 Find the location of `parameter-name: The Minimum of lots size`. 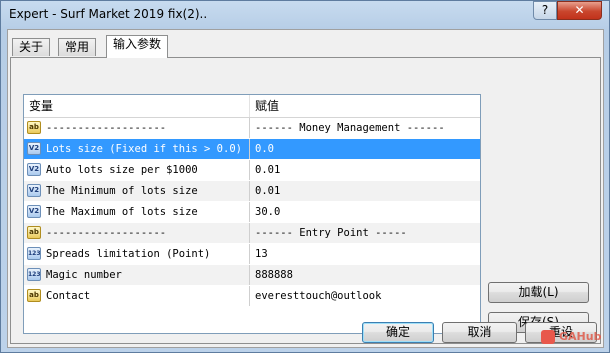

parameter-name: The Minimum of lots size is located at coordinates (147, 191).